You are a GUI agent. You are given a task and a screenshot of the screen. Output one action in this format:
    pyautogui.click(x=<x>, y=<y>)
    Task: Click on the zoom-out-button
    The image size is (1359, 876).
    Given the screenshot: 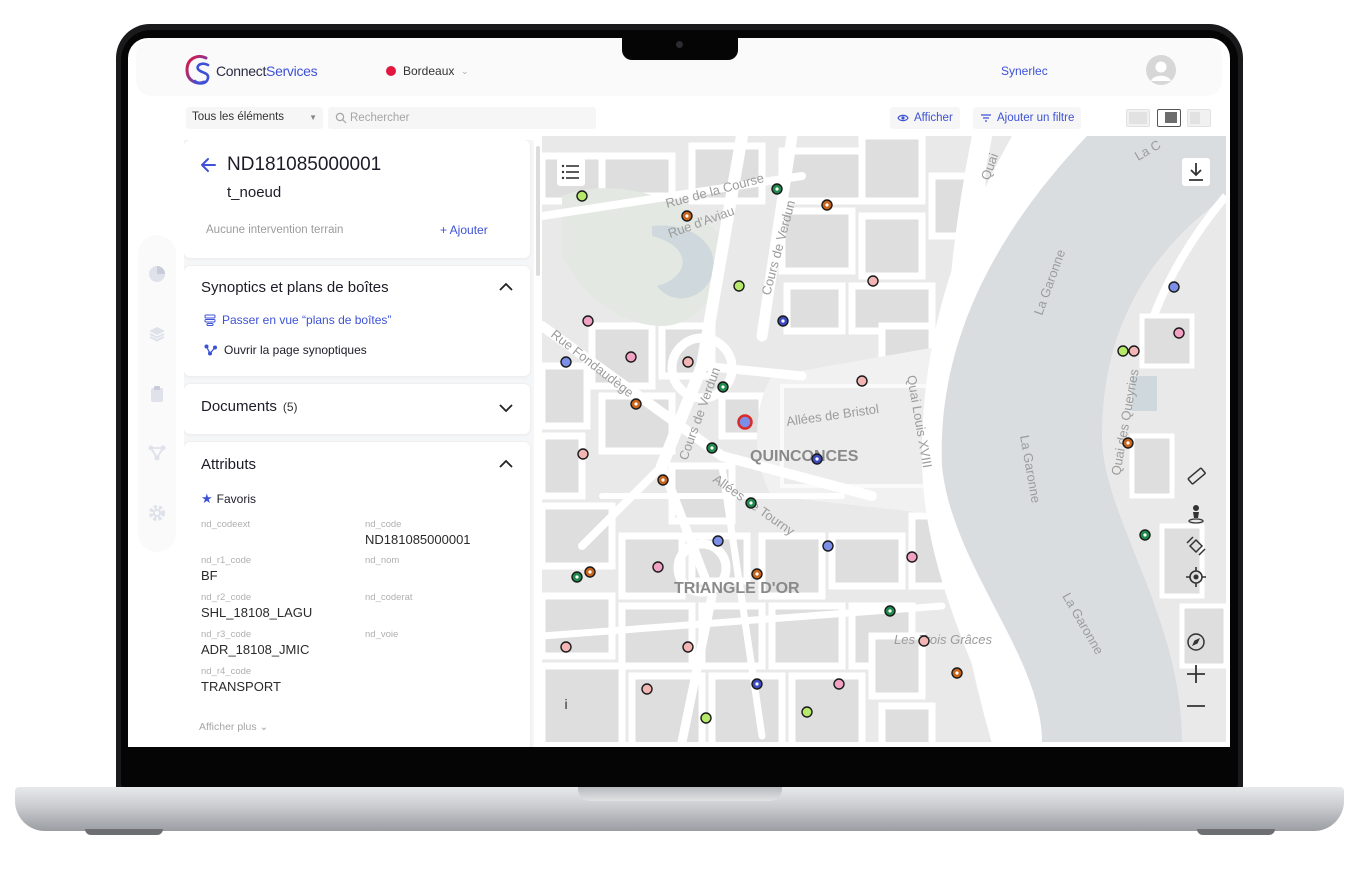 What is the action you would take?
    pyautogui.click(x=1196, y=706)
    